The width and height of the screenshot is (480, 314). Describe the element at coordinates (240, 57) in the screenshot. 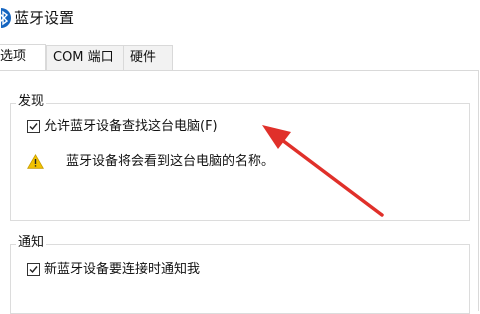

I see `tab-strip: 选项 COM 端口 硬件` at that location.